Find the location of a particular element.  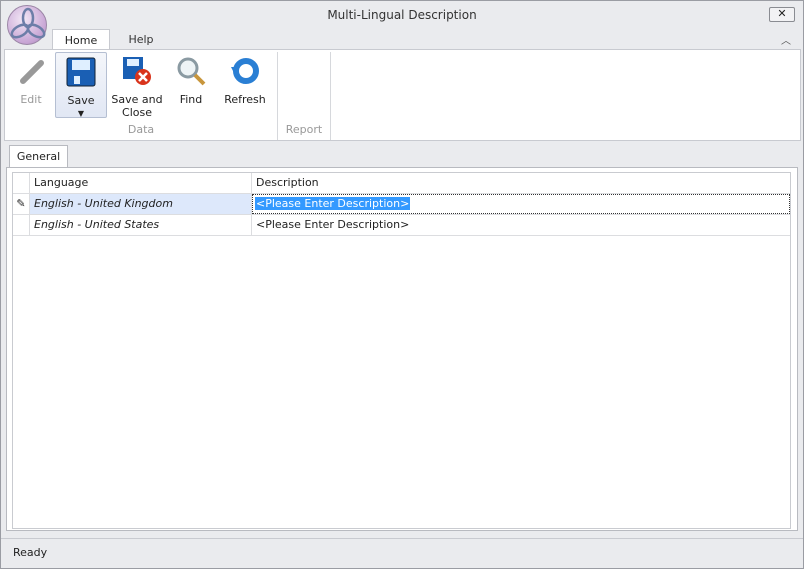

row-indicator is located at coordinates (21, 225).